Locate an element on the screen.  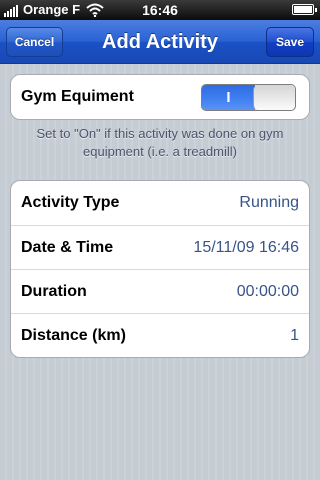
date-time-label: Date & Time is located at coordinates (67, 247).